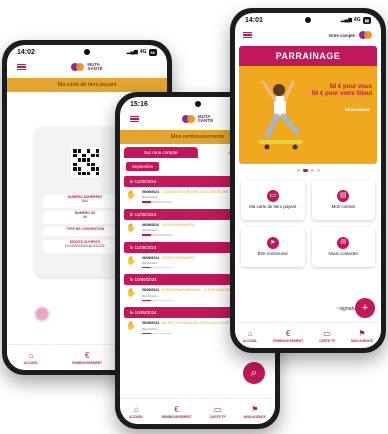 This screenshot has height=434, width=388. I want to click on promo-title: PARRAINAGE, so click(308, 56).